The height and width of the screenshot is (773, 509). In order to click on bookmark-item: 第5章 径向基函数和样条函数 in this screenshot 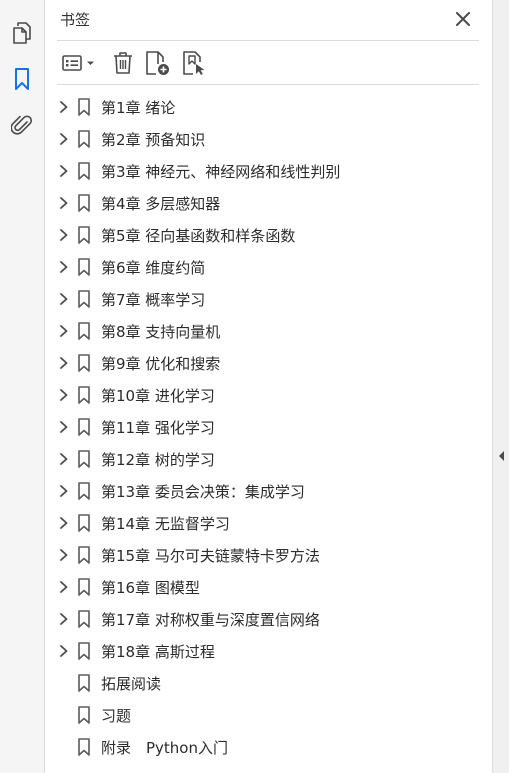, I will do `click(268, 235)`.